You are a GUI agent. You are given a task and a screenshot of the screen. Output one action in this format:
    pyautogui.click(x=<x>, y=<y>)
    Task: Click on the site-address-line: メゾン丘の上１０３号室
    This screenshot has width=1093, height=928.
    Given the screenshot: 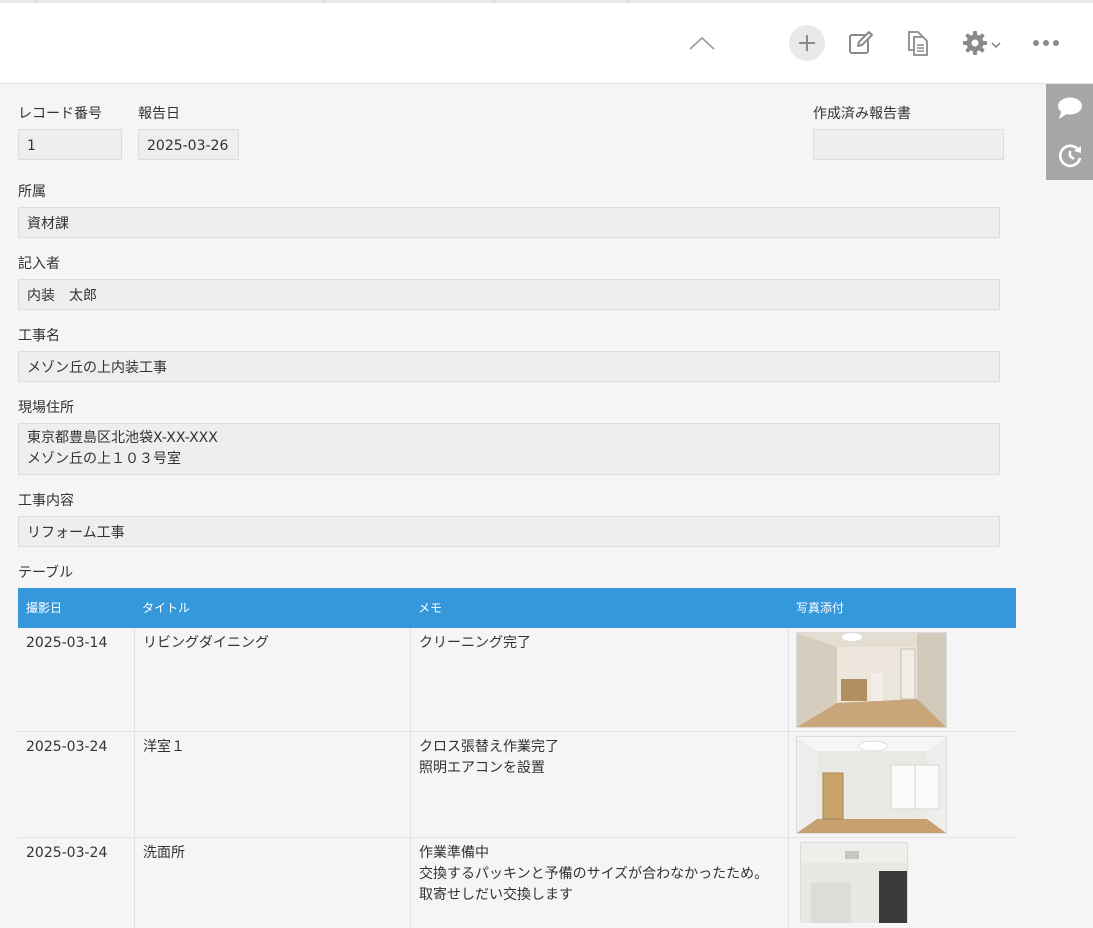 What is the action you would take?
    pyautogui.click(x=104, y=459)
    